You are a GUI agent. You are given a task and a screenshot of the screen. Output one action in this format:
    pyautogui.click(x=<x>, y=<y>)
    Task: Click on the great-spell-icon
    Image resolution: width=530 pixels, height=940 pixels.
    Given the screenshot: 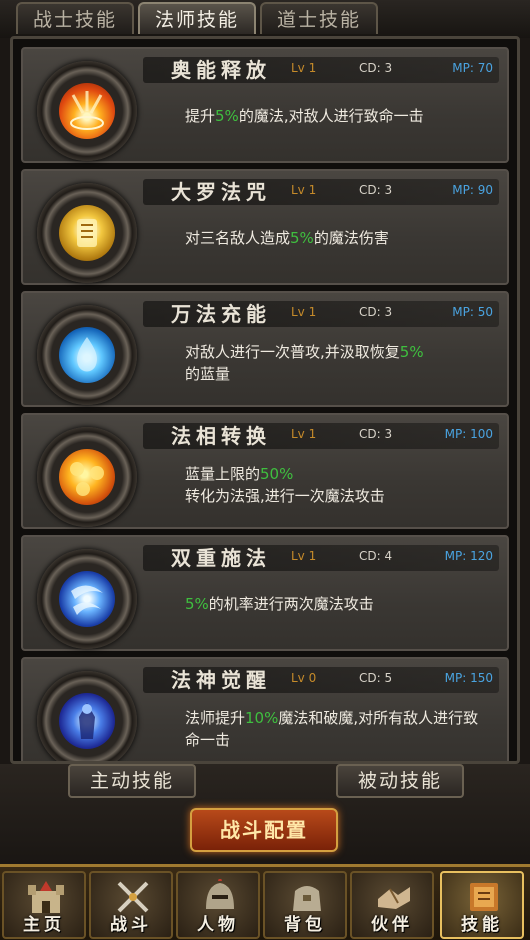 What is the action you would take?
    pyautogui.click(x=87, y=233)
    